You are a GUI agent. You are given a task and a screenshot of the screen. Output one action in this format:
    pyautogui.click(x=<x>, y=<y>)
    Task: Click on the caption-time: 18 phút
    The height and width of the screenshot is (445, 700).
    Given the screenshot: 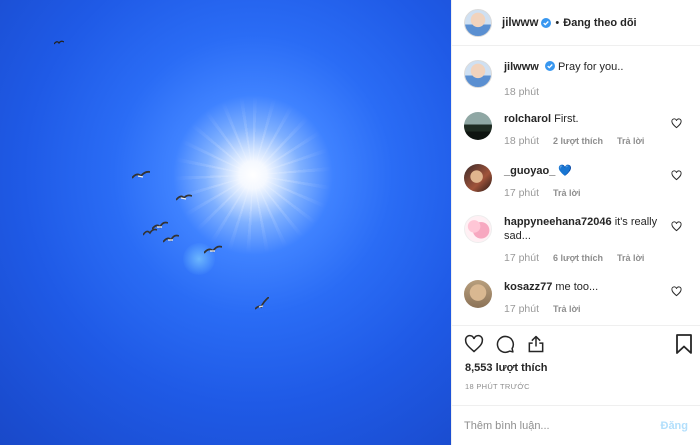 What is the action you would take?
    pyautogui.click(x=521, y=92)
    